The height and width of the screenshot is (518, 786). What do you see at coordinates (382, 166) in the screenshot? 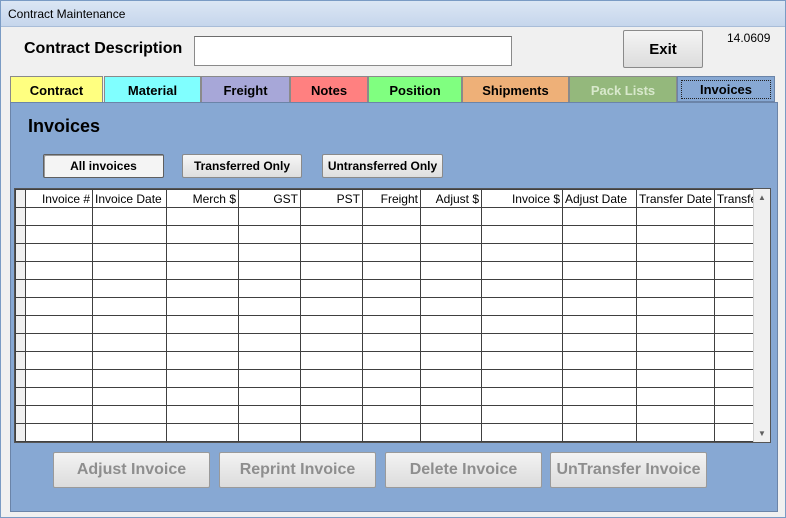
I see `untransferred-only-button: Untransferred Only` at bounding box center [382, 166].